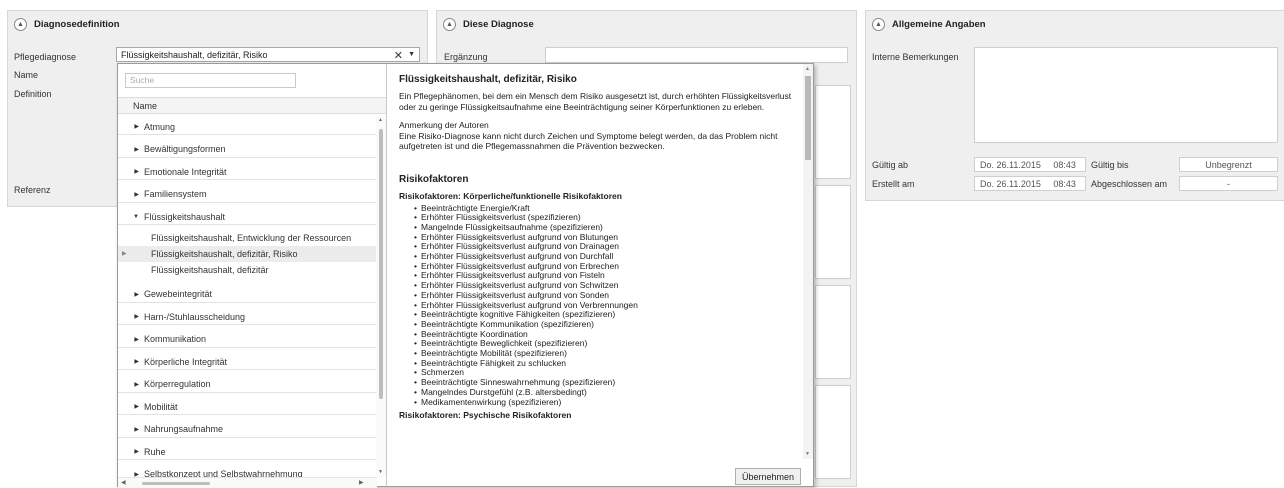 The image size is (1284, 488). What do you see at coordinates (247, 362) in the screenshot?
I see `tree-category-item: ▶ Körperliche Integrität` at bounding box center [247, 362].